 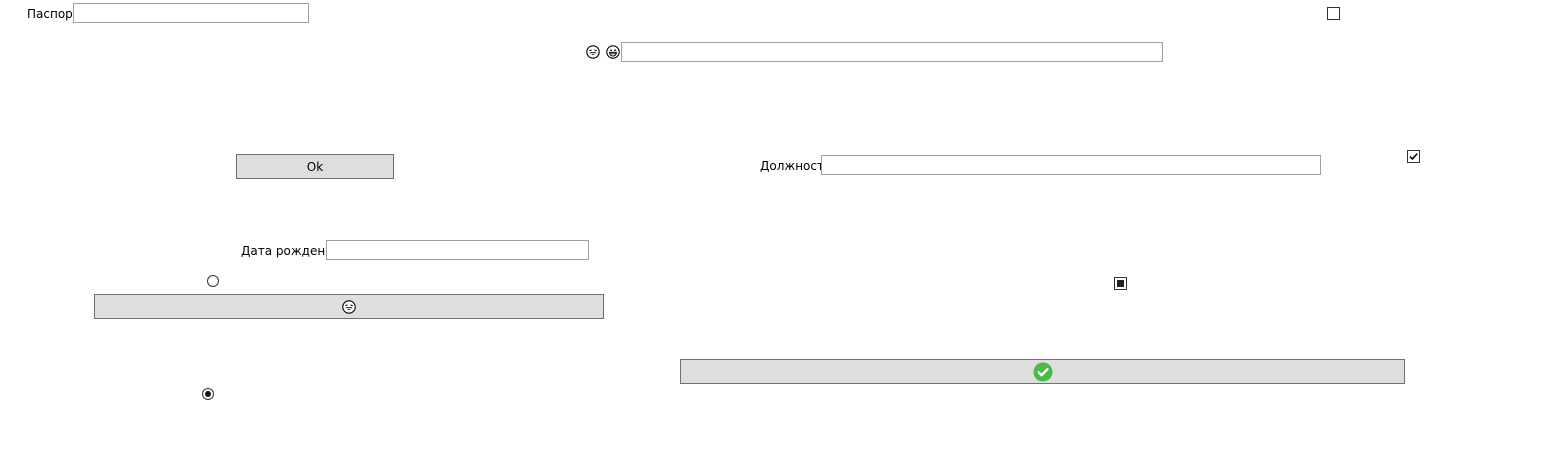 I want to click on ok-button-label: Ok, so click(x=315, y=166).